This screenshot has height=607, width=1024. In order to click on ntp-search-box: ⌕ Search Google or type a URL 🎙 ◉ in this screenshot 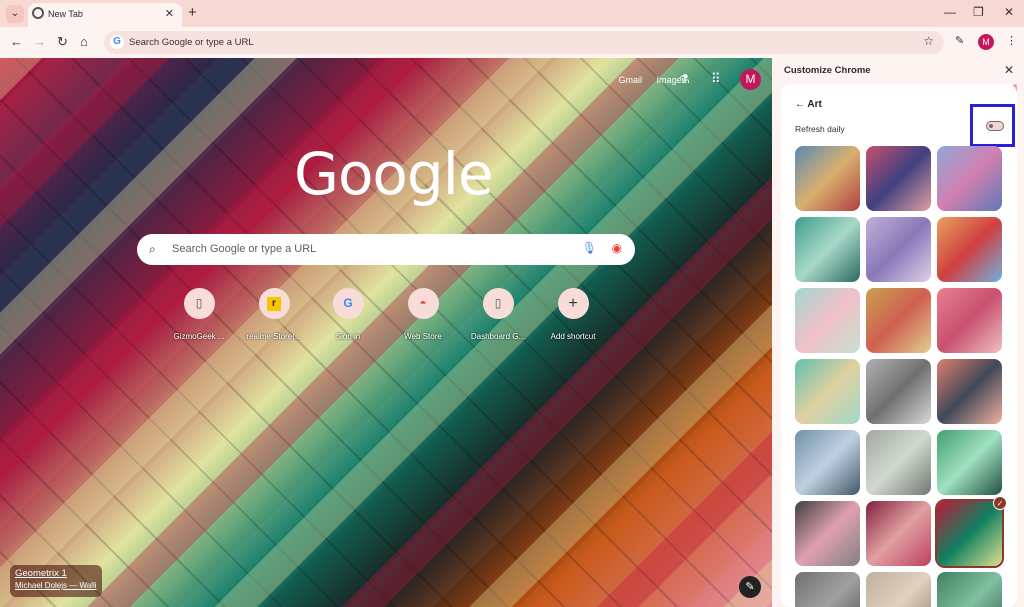, I will do `click(386, 249)`.